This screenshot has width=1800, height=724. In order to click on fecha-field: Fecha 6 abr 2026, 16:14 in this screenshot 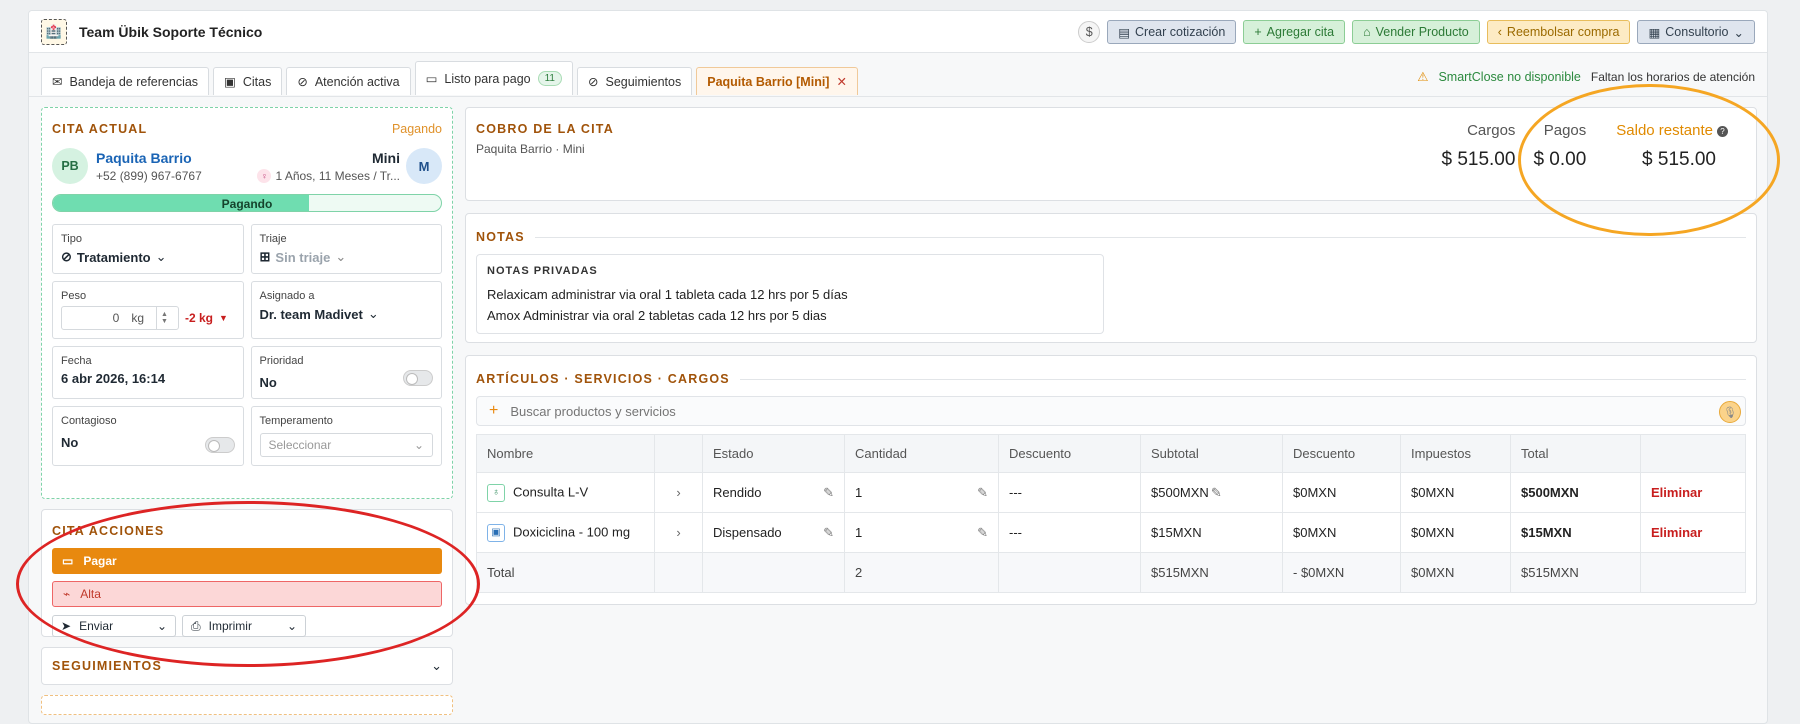, I will do `click(148, 372)`.